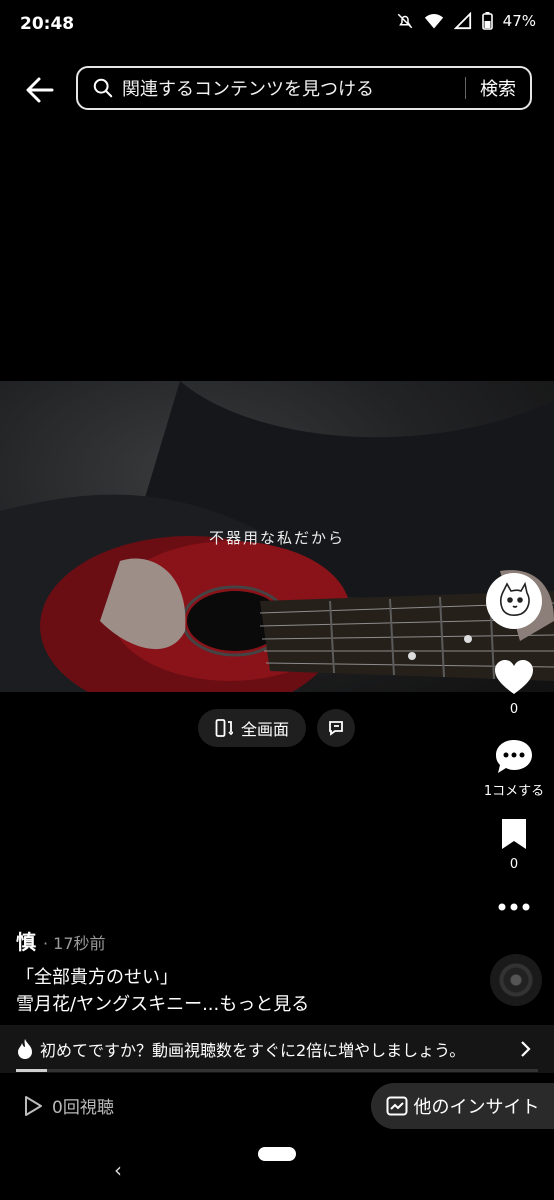 The width and height of the screenshot is (554, 1200). I want to click on views-stat: 0回視聴, so click(68, 1105).